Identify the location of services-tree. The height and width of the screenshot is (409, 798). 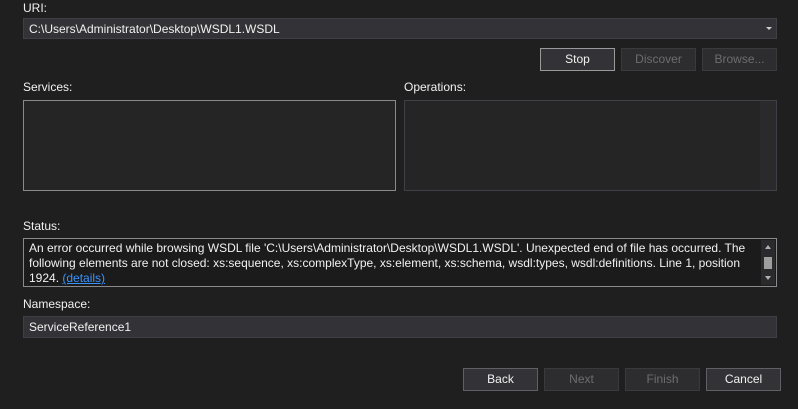
(209, 145).